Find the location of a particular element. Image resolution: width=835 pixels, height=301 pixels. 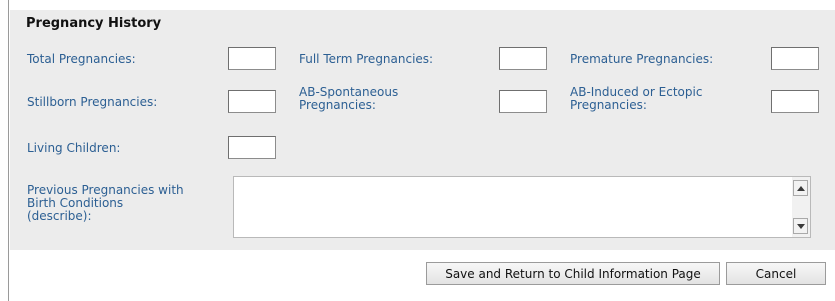

scroll-up-arrow-icon is located at coordinates (800, 188).